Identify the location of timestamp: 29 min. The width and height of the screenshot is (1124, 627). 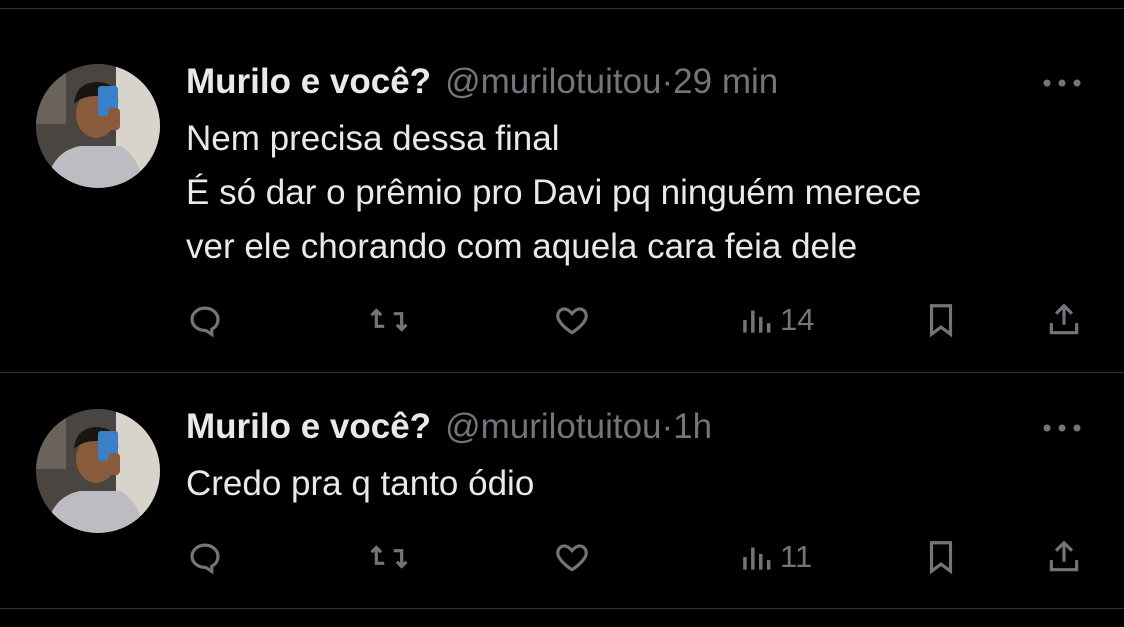
(725, 81).